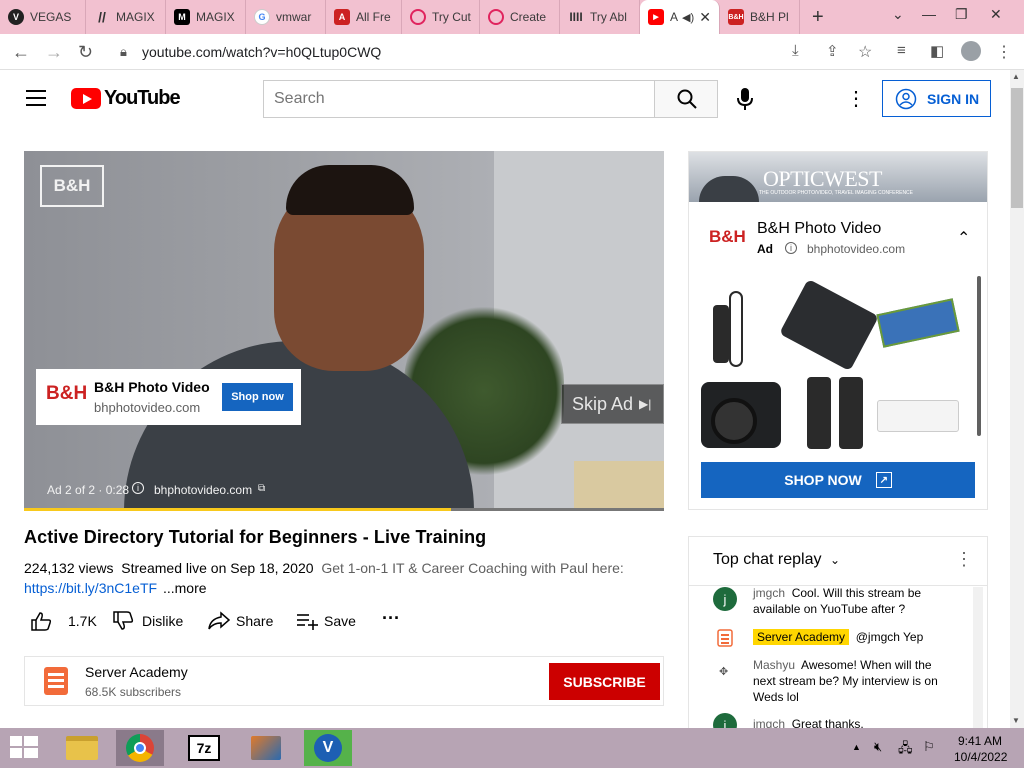 This screenshot has height=768, width=1024. I want to click on network-icon: 🖧︎, so click(905, 750).